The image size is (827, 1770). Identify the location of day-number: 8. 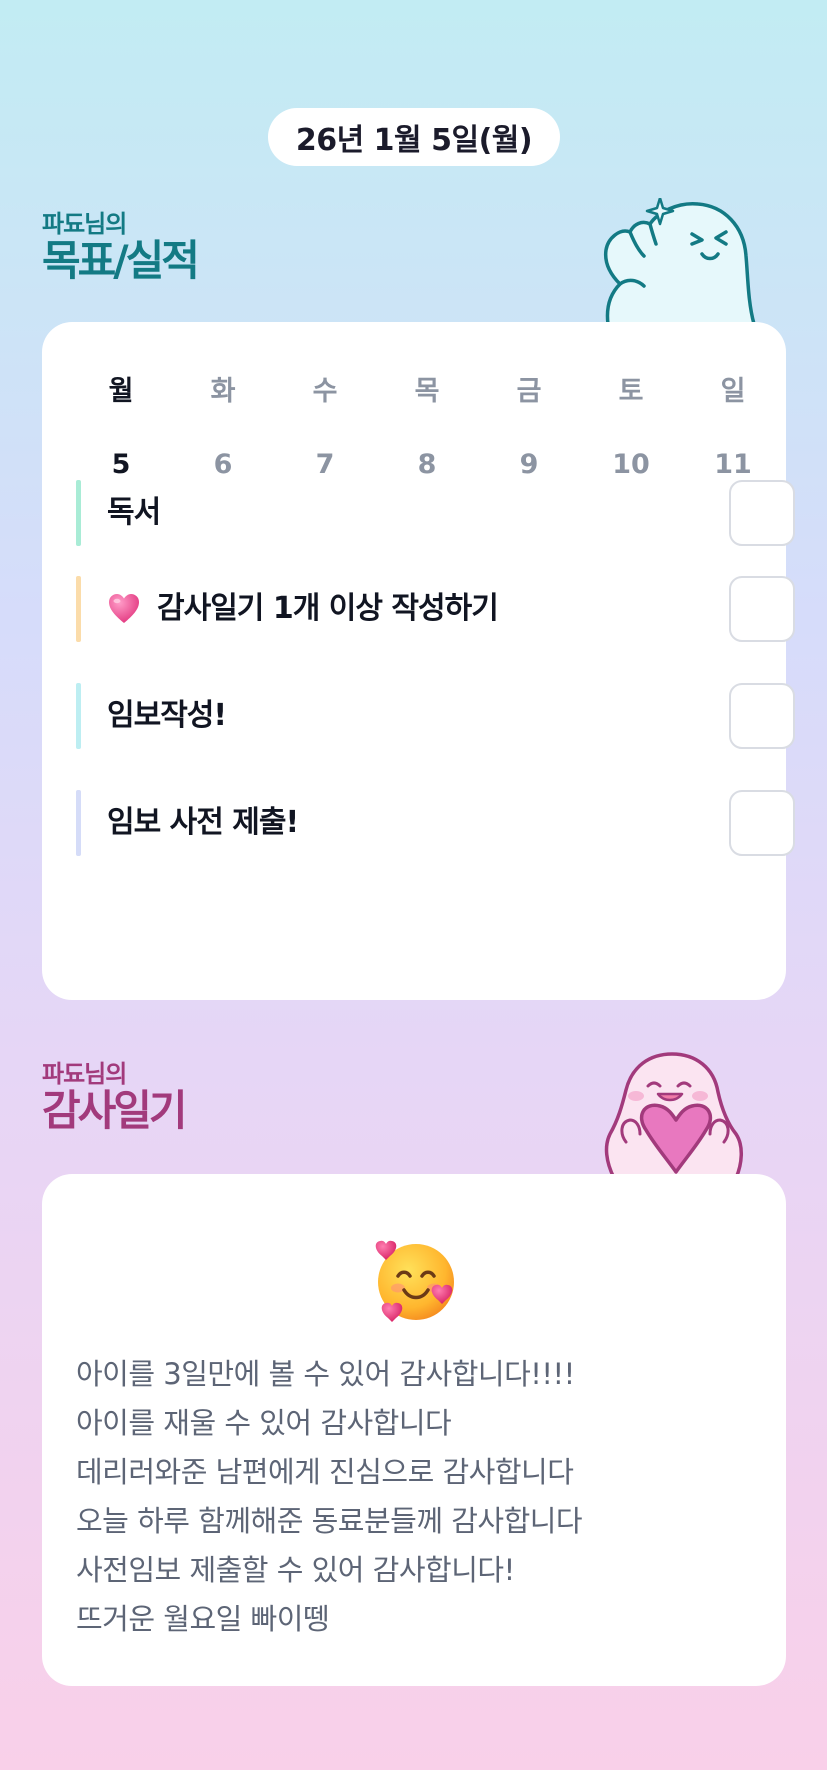
(427, 464).